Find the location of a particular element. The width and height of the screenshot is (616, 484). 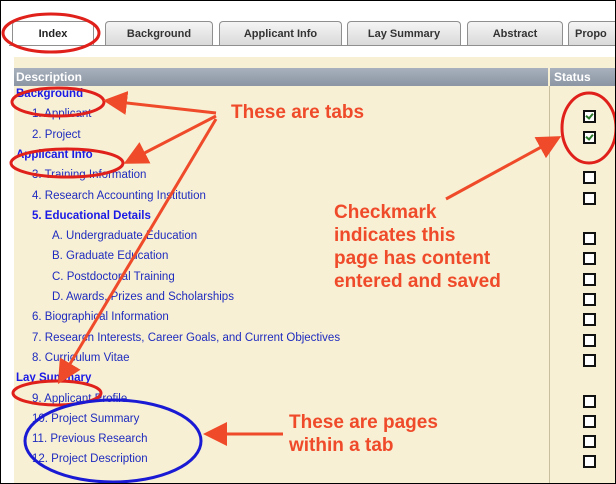

section-header: Background is located at coordinates (49, 94).